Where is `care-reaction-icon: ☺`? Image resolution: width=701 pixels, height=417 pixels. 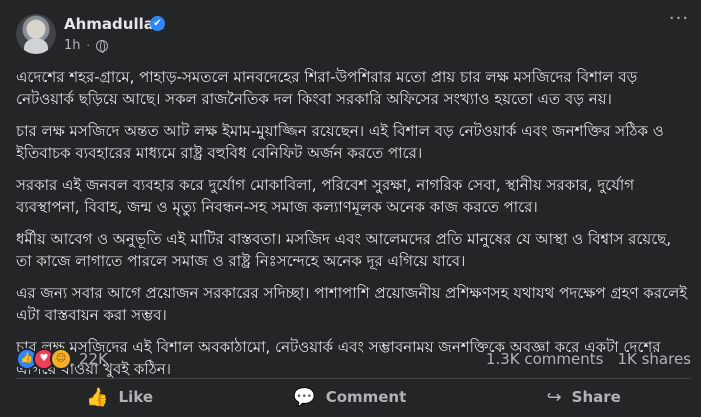
care-reaction-icon: ☺ is located at coordinates (61, 359).